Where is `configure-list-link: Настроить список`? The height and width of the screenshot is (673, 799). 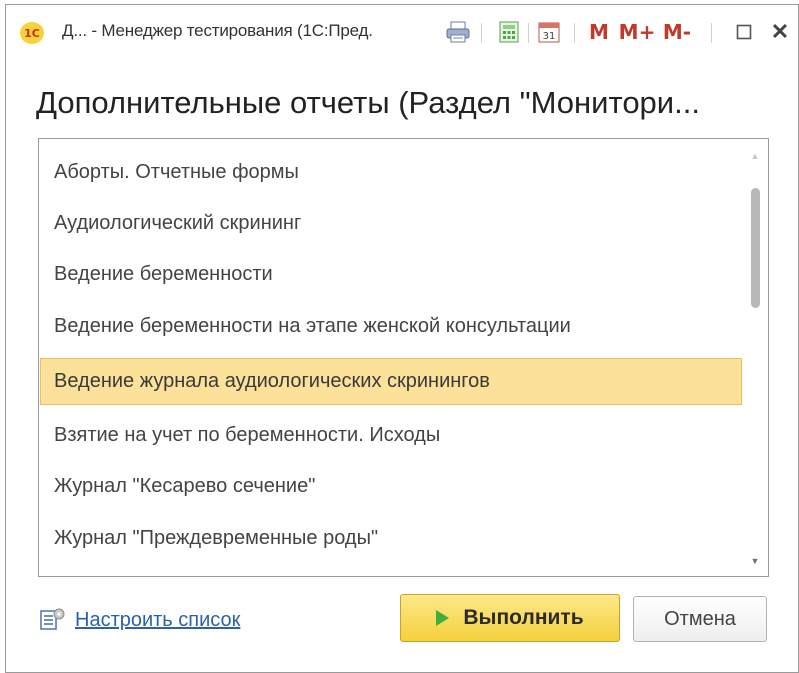 configure-list-link: Настроить список is located at coordinates (157, 620).